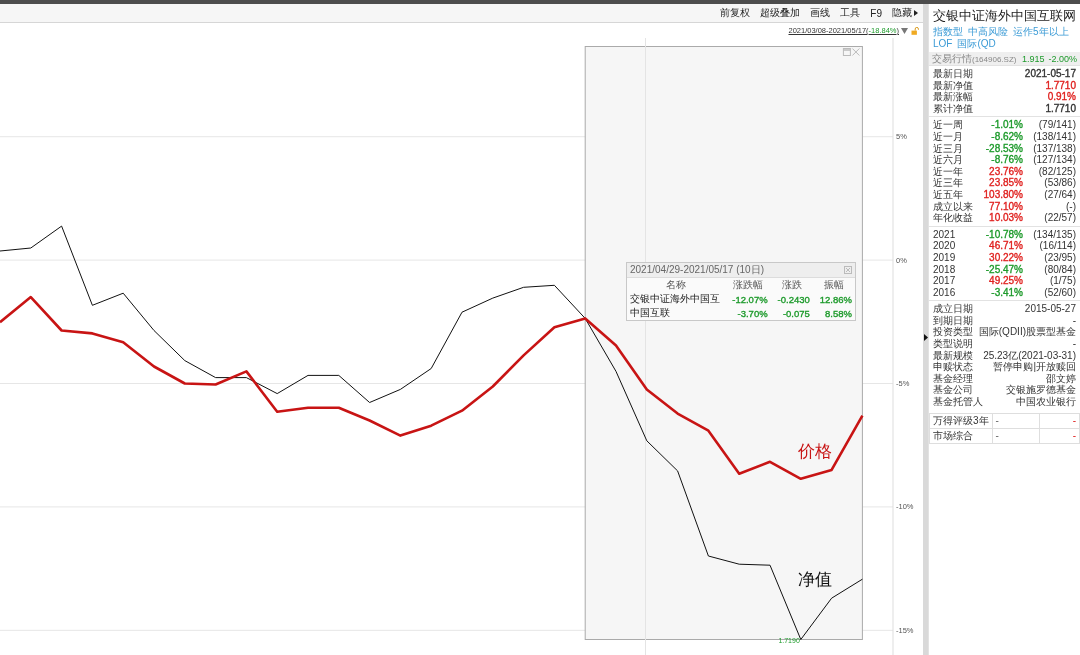 This screenshot has width=1080, height=655. I want to click on rank-value: (52/60), so click(1059, 292).